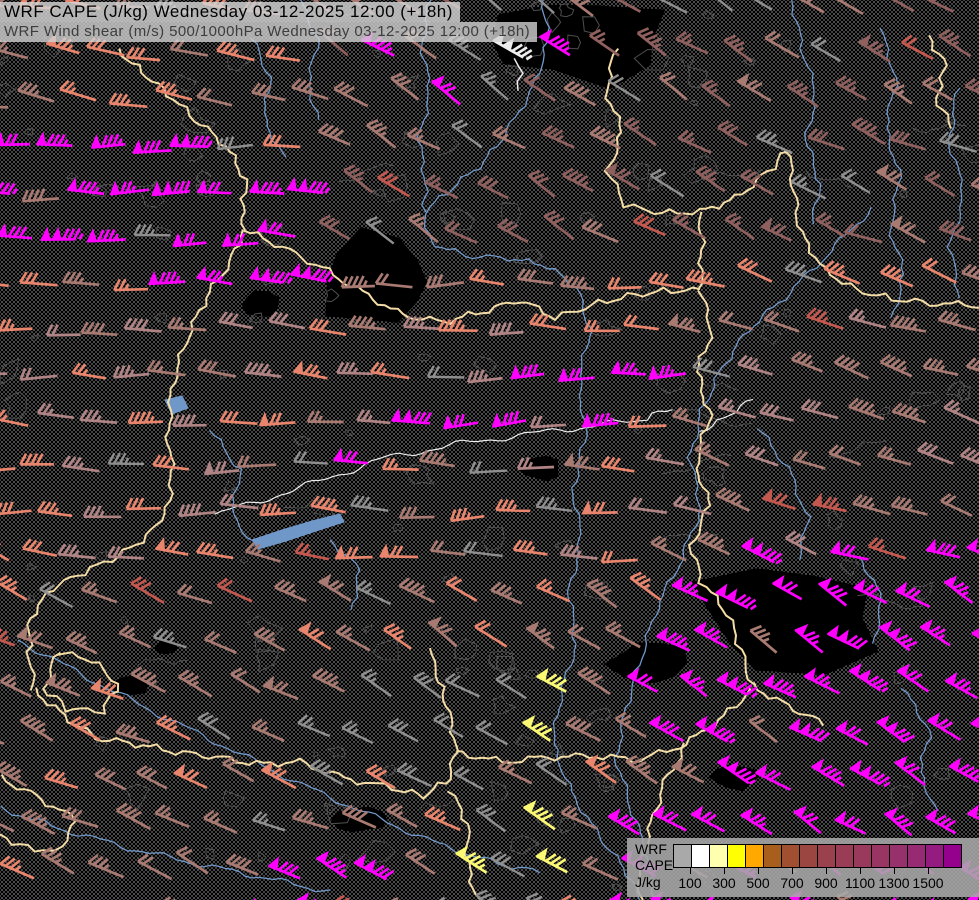 Image resolution: width=979 pixels, height=900 pixels. What do you see at coordinates (860, 883) in the screenshot?
I see `legend-tick-label: 1100` at bounding box center [860, 883].